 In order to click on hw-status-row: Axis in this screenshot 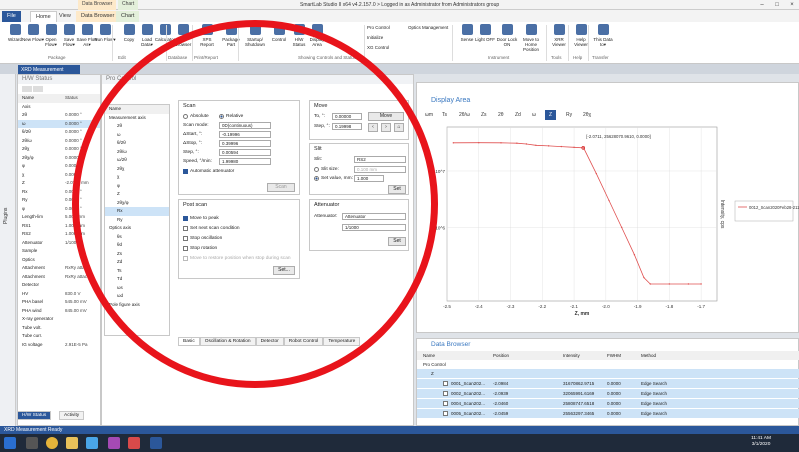, I will do `click(59, 107)`.